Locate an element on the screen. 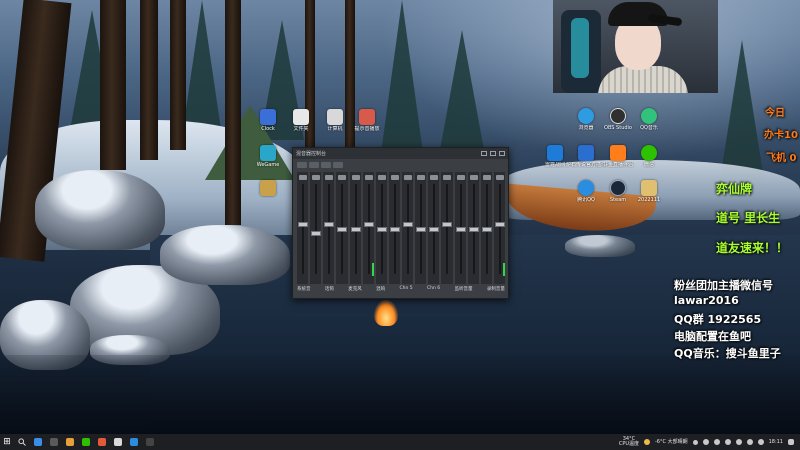  mixer-channel-label: 监听音量 is located at coordinates (463, 289).